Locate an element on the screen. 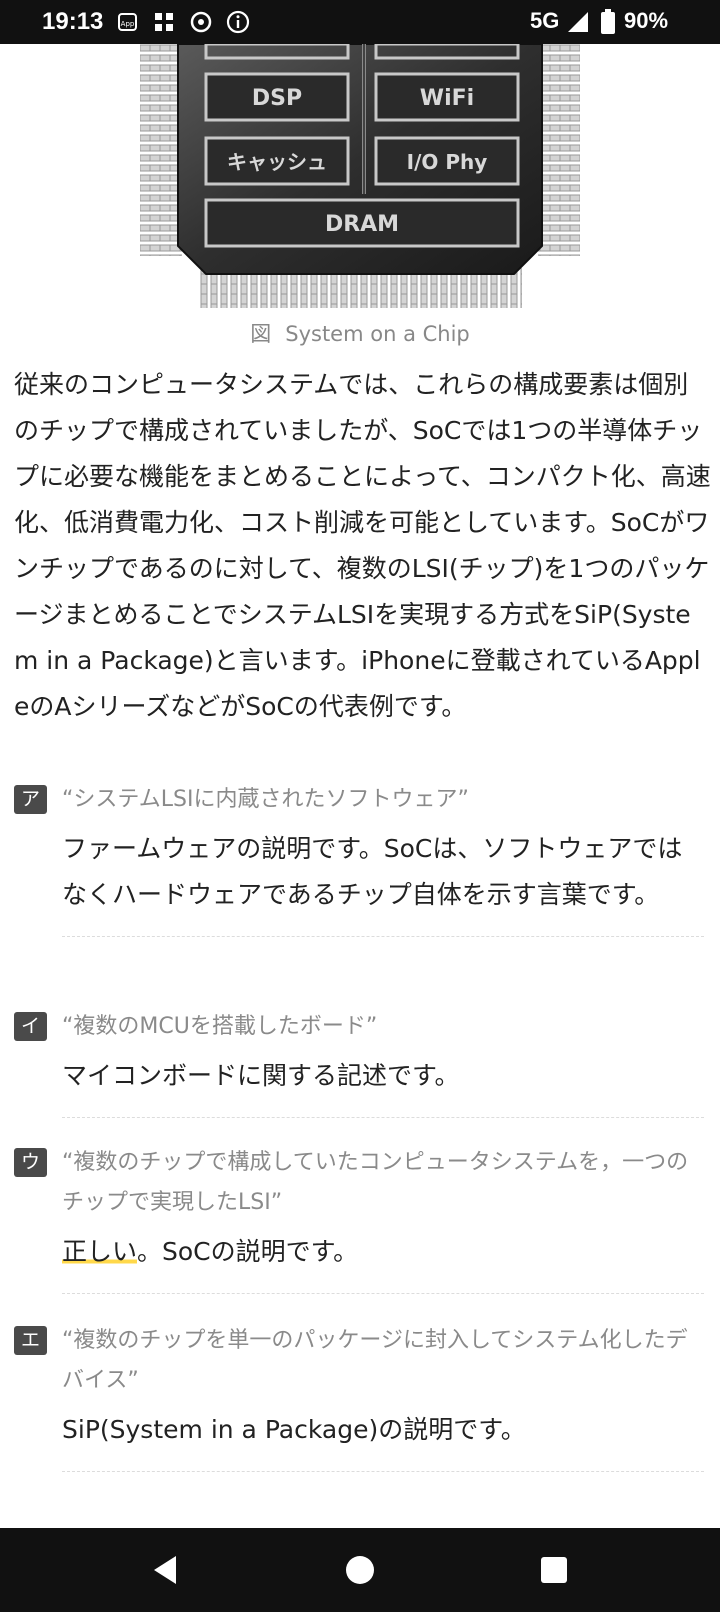 The height and width of the screenshot is (1612, 720). assistant-icon is located at coordinates (201, 22).